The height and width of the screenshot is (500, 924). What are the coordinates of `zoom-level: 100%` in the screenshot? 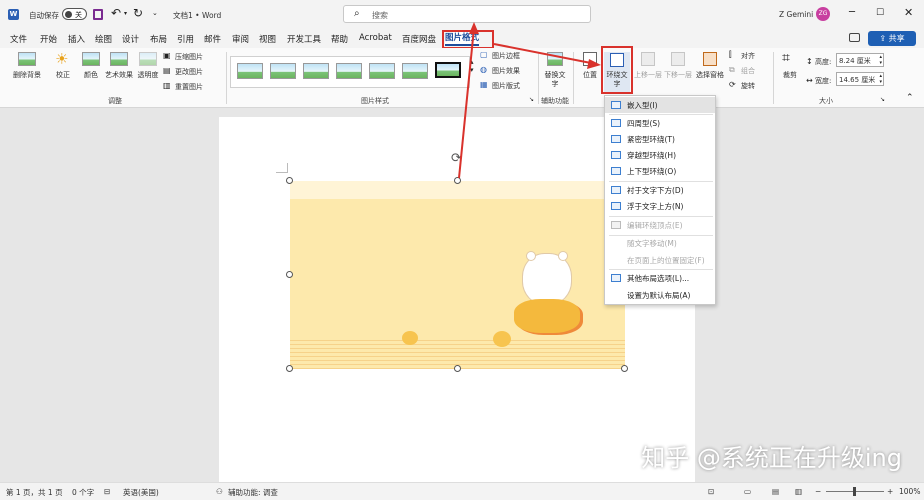 It's located at (909, 491).